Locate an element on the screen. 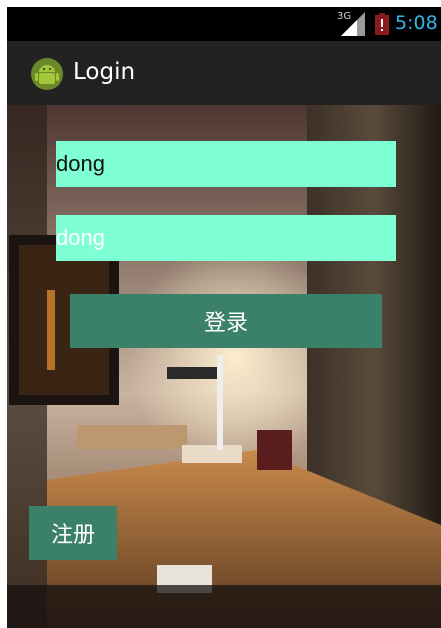  password-field is located at coordinates (226, 238).